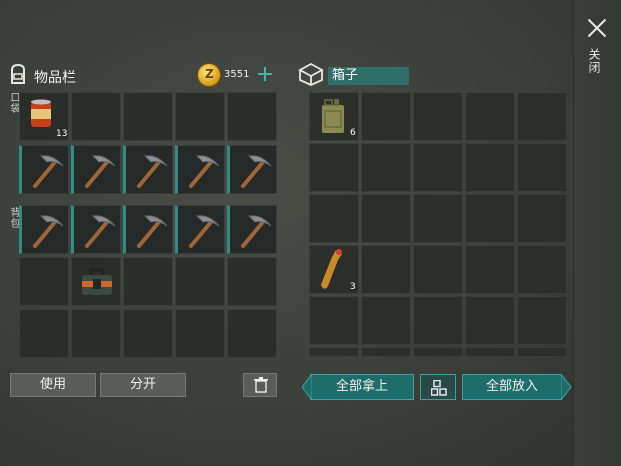 This screenshot has width=621, height=466. Describe the element at coordinates (597, 29) in the screenshot. I see `close-icon` at that location.